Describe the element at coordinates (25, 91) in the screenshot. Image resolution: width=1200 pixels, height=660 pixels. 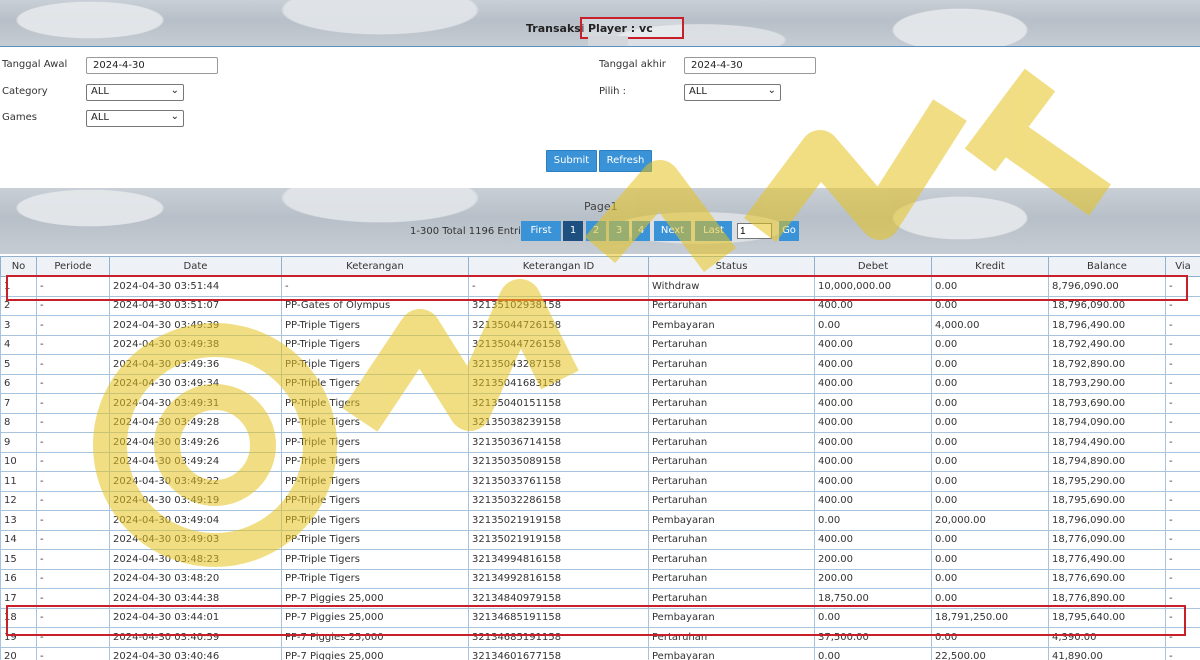
I see `category-label: Category` at that location.